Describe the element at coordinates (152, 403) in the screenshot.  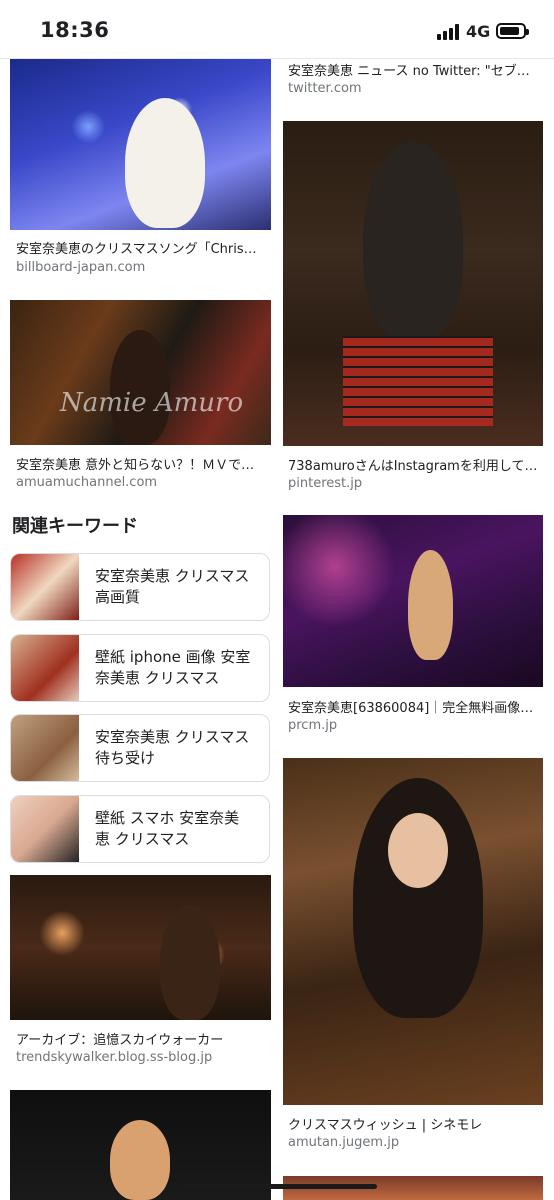
I see `watermark-text: Namie Amuro` at that location.